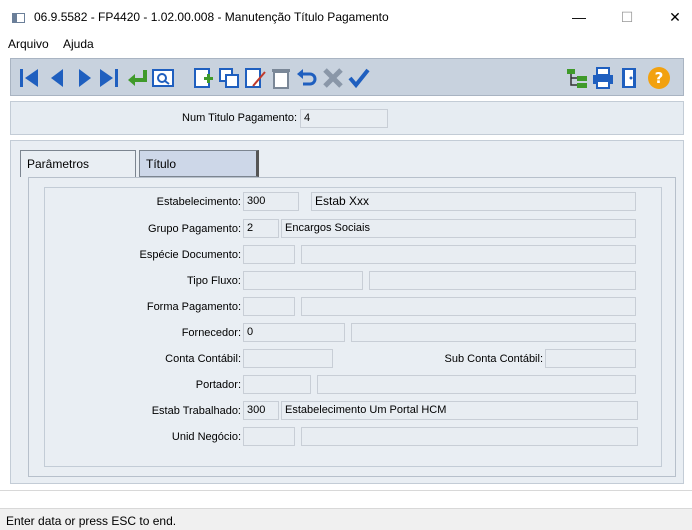  Describe the element at coordinates (579, 17) in the screenshot. I see `minimize-button: —` at that location.